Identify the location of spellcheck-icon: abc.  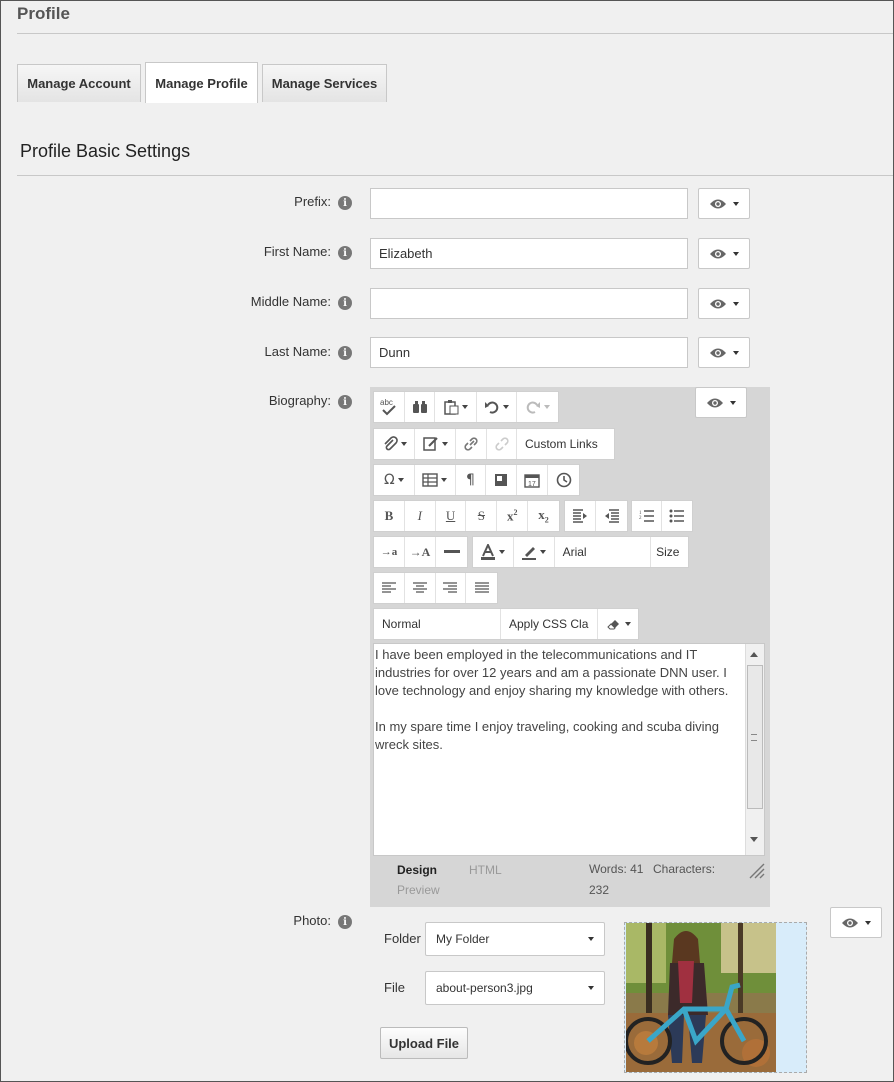
(388, 407).